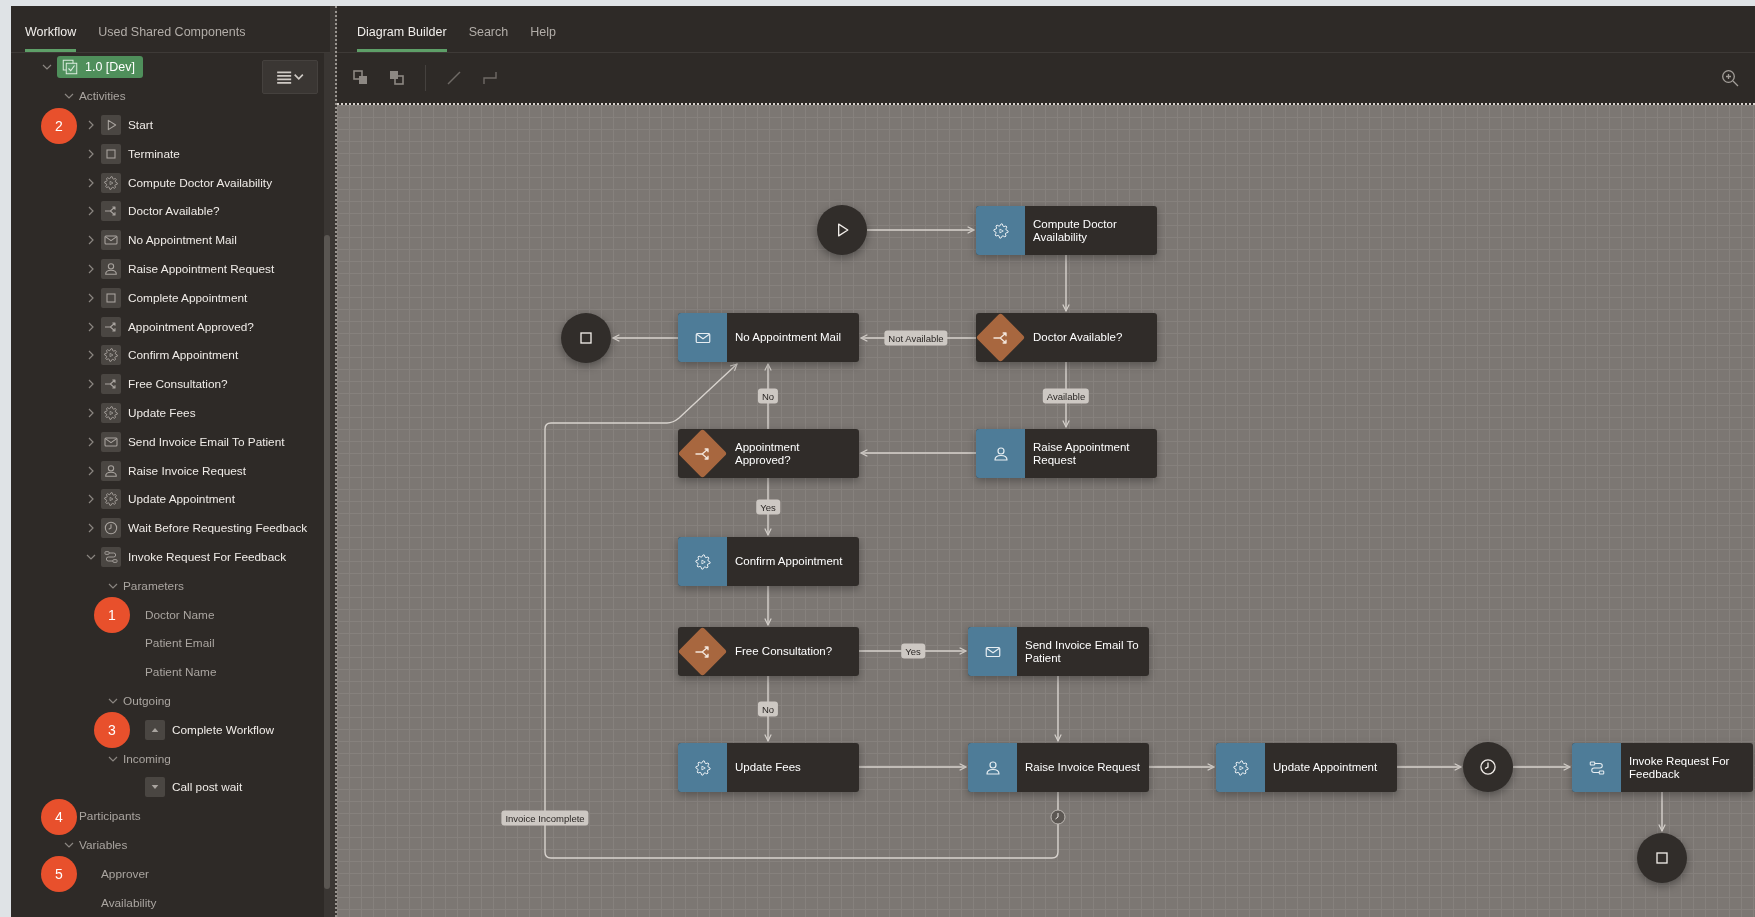 This screenshot has width=1755, height=917. Describe the element at coordinates (147, 758) in the screenshot. I see `tree-item: Incoming` at that location.